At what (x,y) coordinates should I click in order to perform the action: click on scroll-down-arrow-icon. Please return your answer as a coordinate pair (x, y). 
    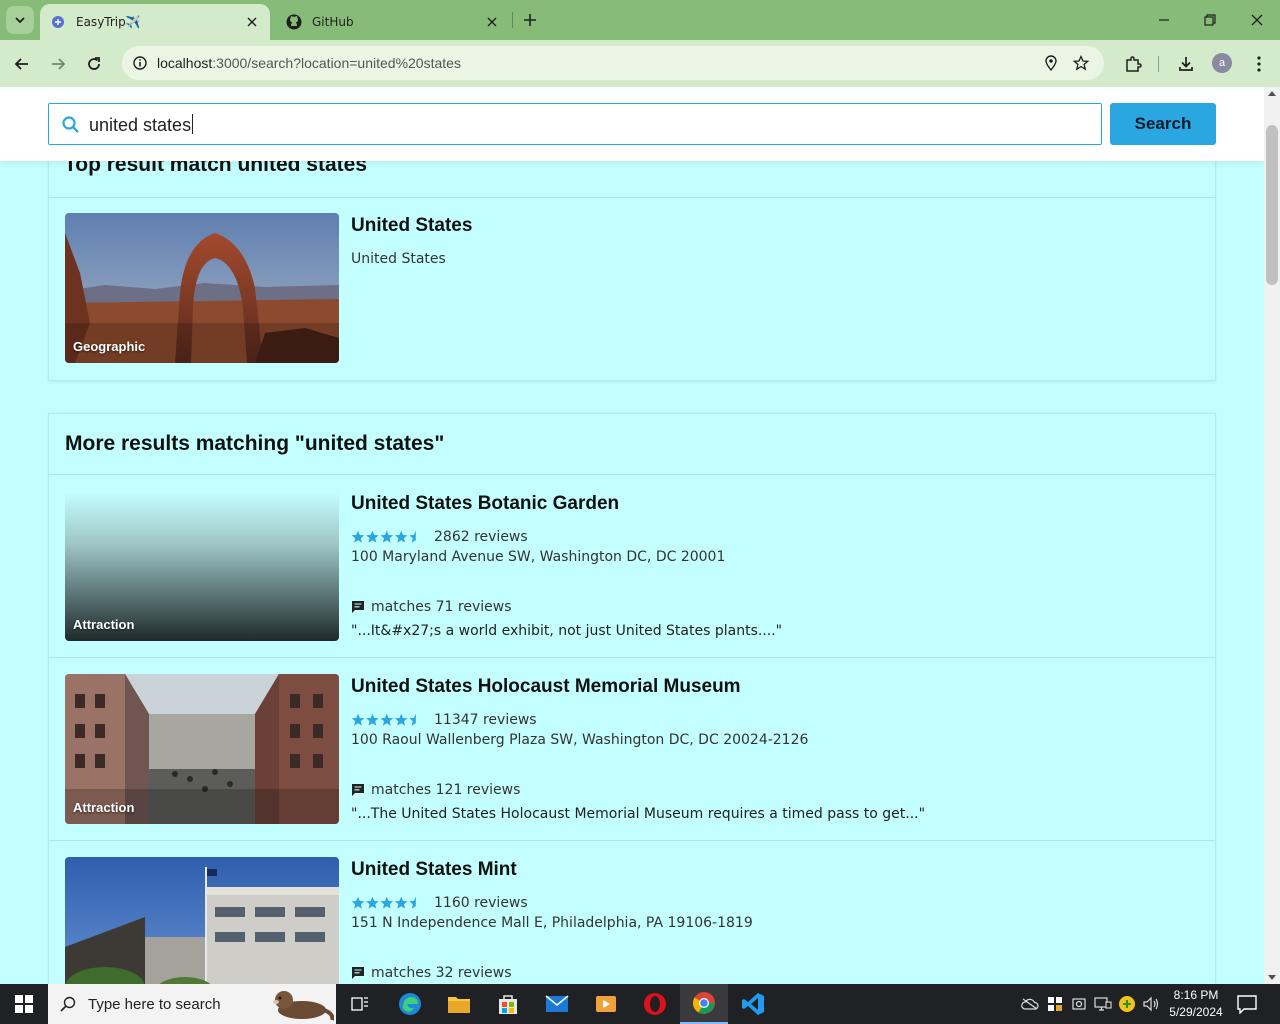
    Looking at the image, I should click on (1272, 977).